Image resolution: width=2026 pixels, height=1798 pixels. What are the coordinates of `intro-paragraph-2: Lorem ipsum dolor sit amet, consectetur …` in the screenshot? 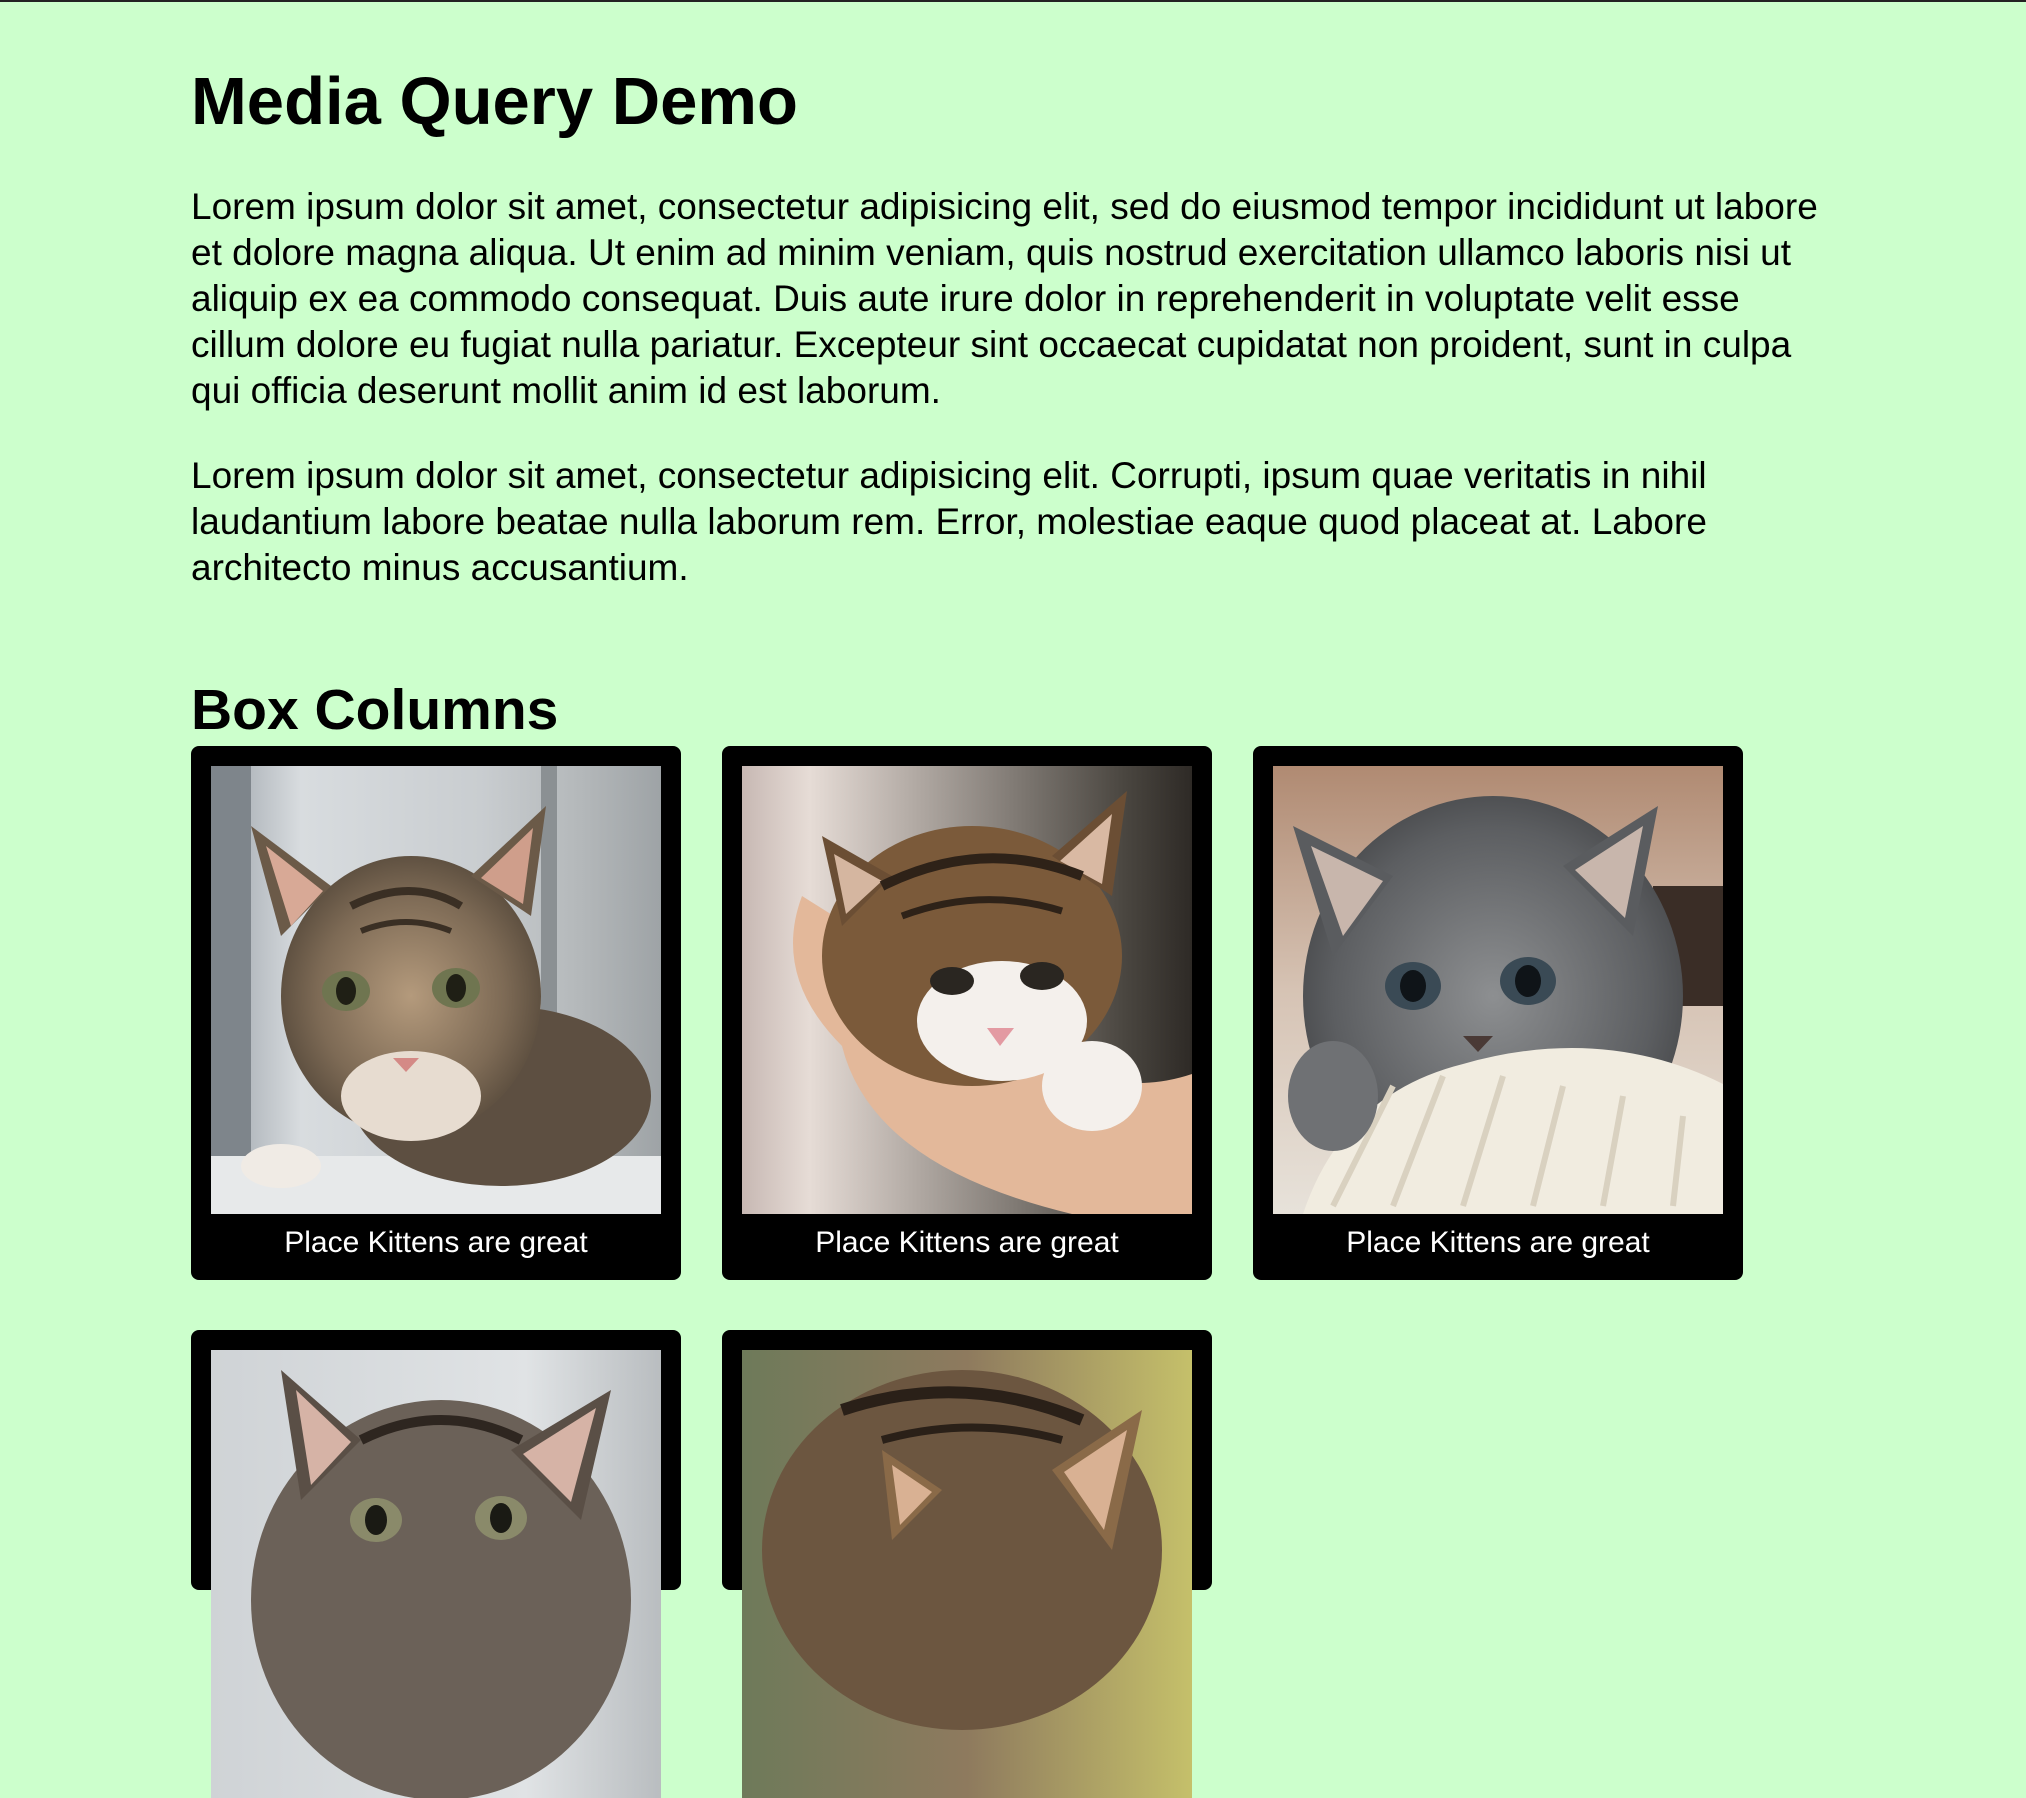 It's located at (949, 521).